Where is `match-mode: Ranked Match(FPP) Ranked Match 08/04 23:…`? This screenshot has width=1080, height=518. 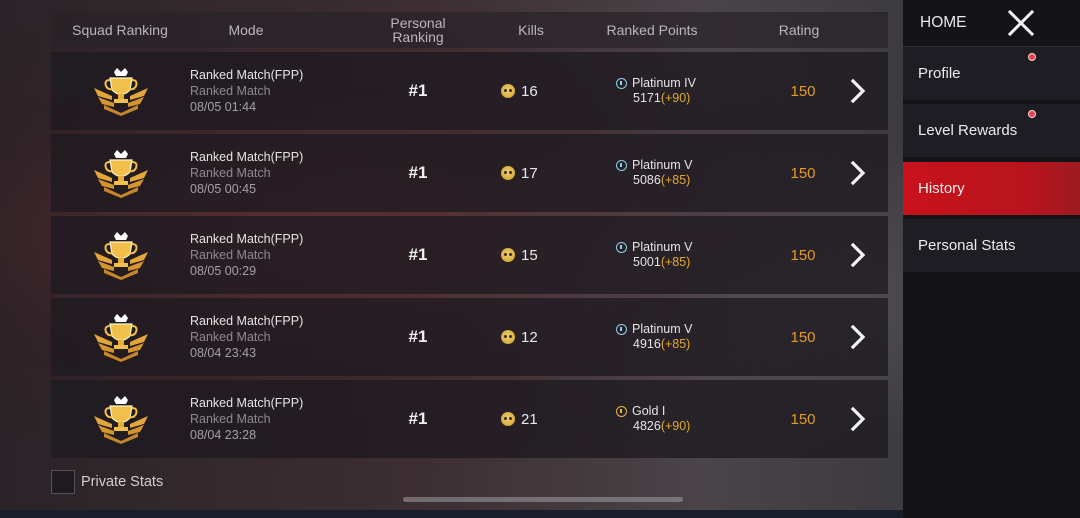 match-mode: Ranked Match(FPP) Ranked Match 08/04 23:… is located at coordinates (275, 337).